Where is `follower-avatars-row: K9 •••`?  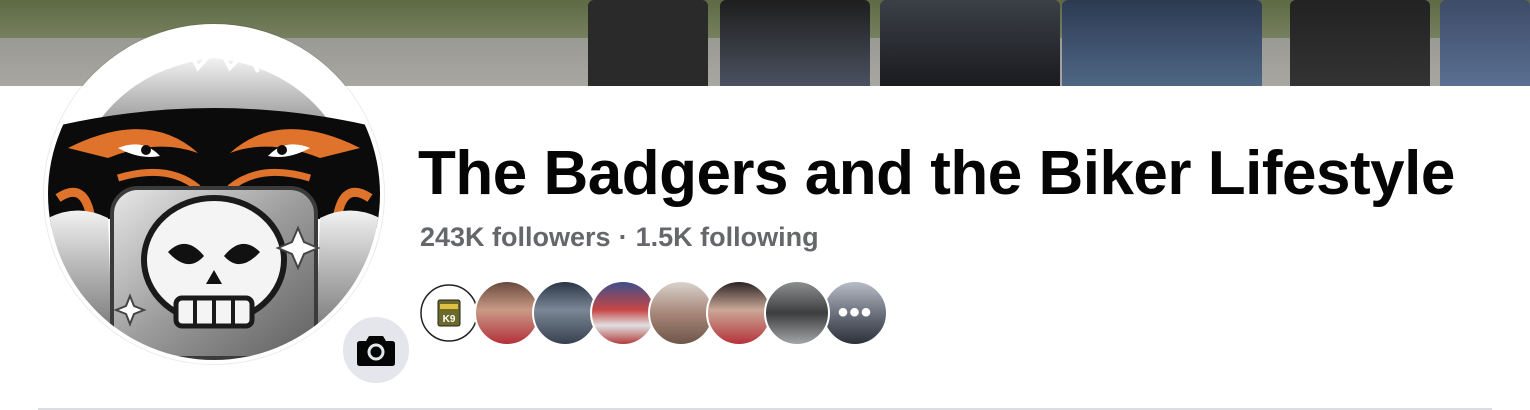 follower-avatars-row: K9 ••• is located at coordinates (652, 313).